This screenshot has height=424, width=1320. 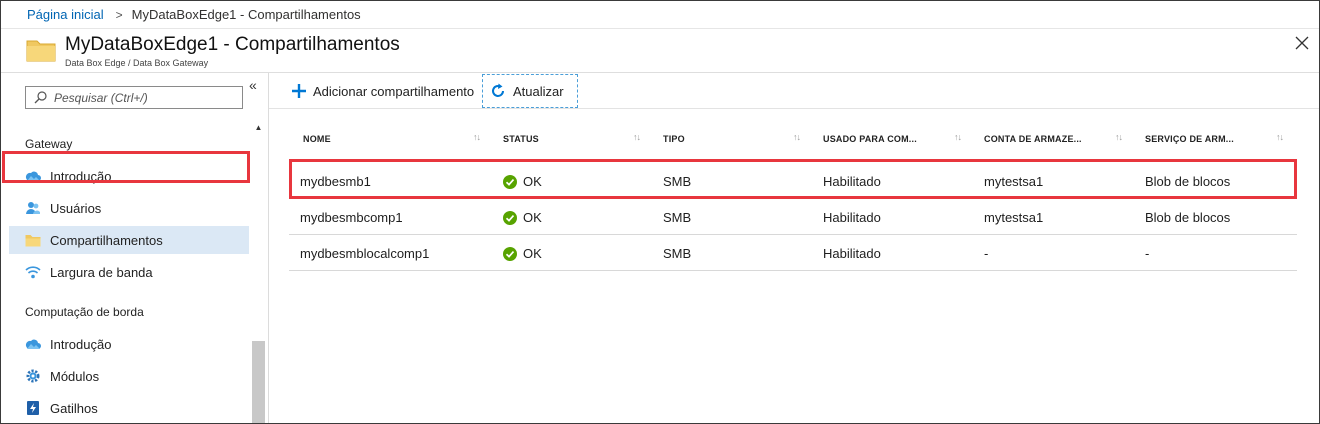 What do you see at coordinates (129, 208) in the screenshot?
I see `sidebar-item-users: Usuários` at bounding box center [129, 208].